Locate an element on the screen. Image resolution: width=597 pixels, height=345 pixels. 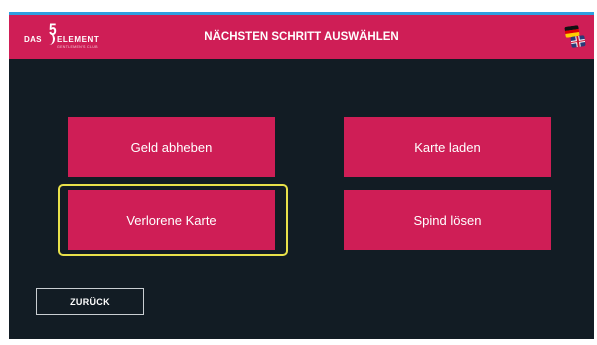
withdraw-money-button: Geld abheben is located at coordinates (171, 147).